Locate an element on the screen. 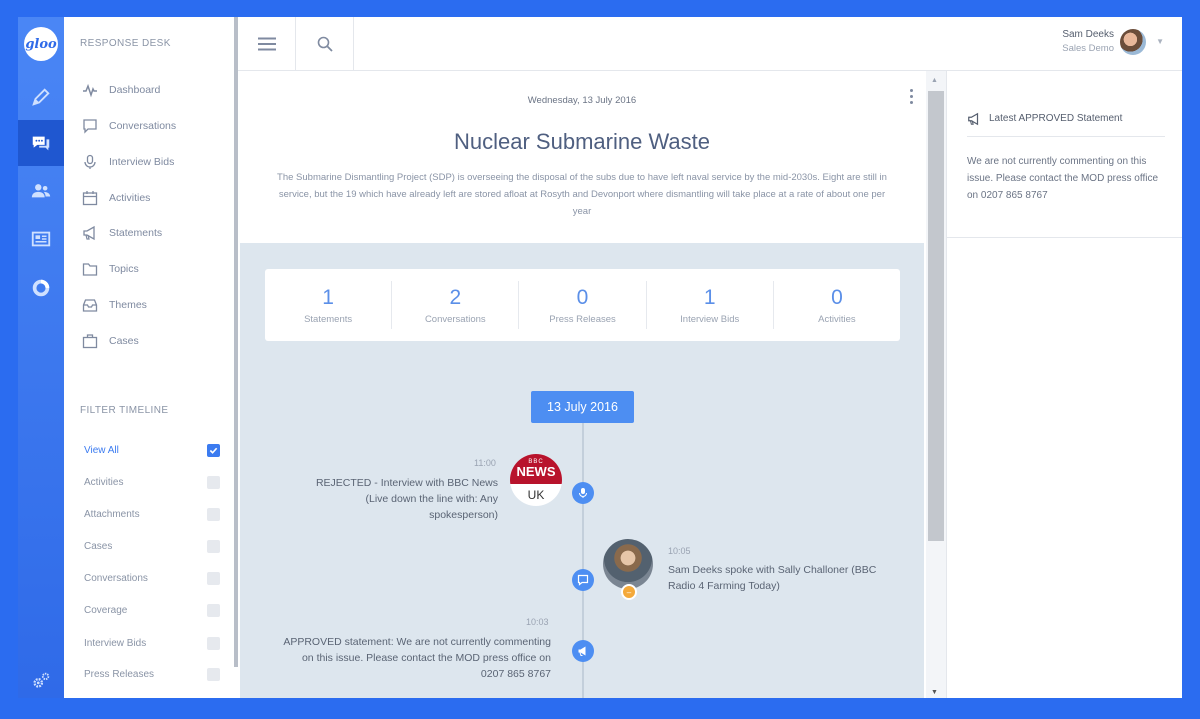 This screenshot has height=719, width=1200. nav-item-cases: Cases is located at coordinates (110, 341).